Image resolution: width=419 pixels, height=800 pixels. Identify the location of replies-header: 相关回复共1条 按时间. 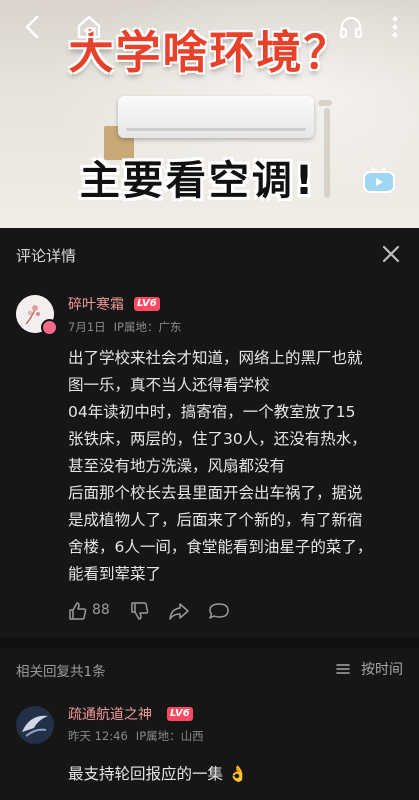
(209, 669).